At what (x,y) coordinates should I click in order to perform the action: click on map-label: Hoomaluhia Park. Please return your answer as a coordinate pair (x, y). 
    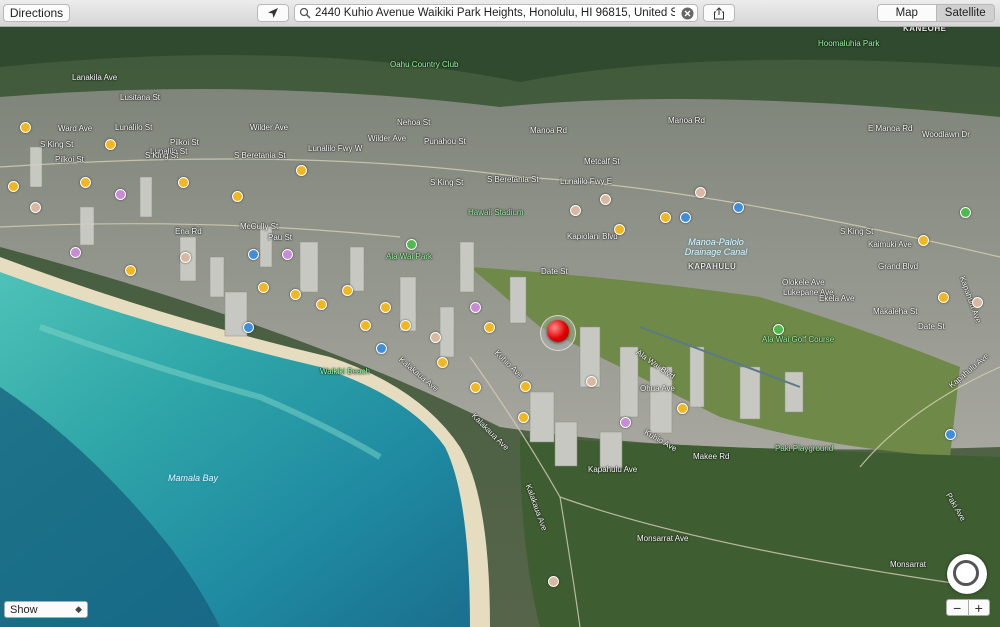
    Looking at the image, I should click on (849, 43).